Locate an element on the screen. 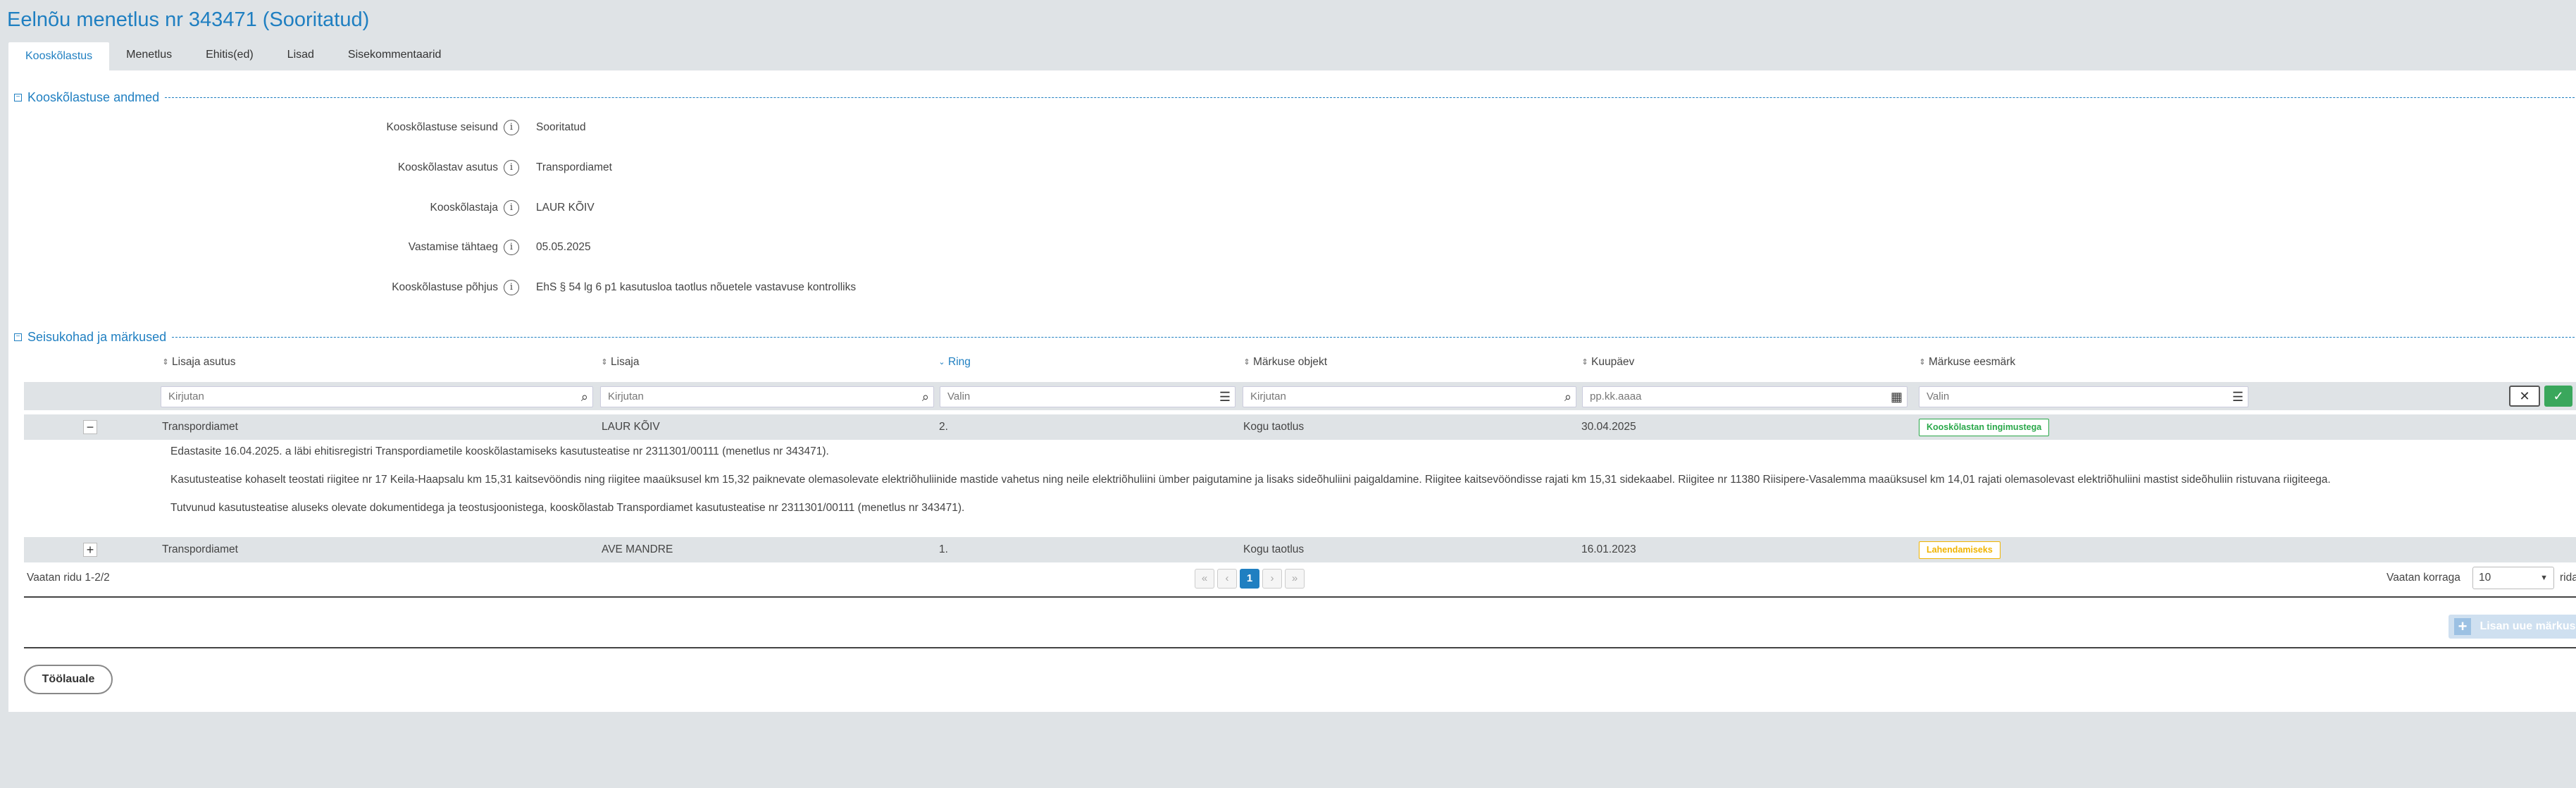 The image size is (2576, 788). row-count: Vaatan ridu 1-2/2 is located at coordinates (68, 578).